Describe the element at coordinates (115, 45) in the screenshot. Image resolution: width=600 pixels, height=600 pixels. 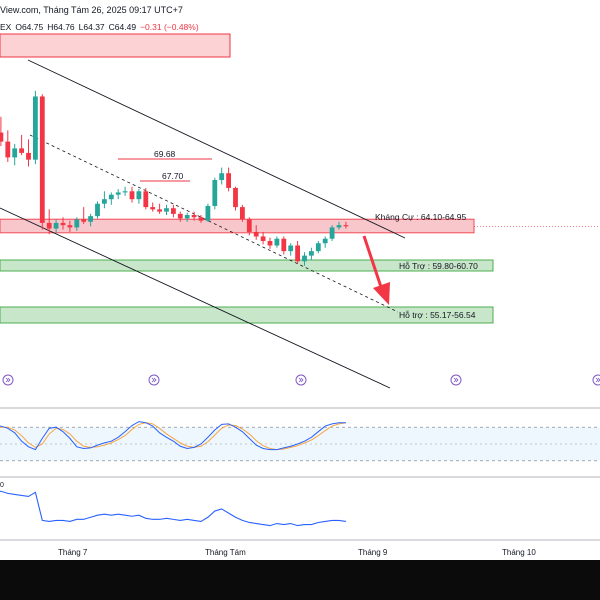
I see `top-resistance-box` at that location.